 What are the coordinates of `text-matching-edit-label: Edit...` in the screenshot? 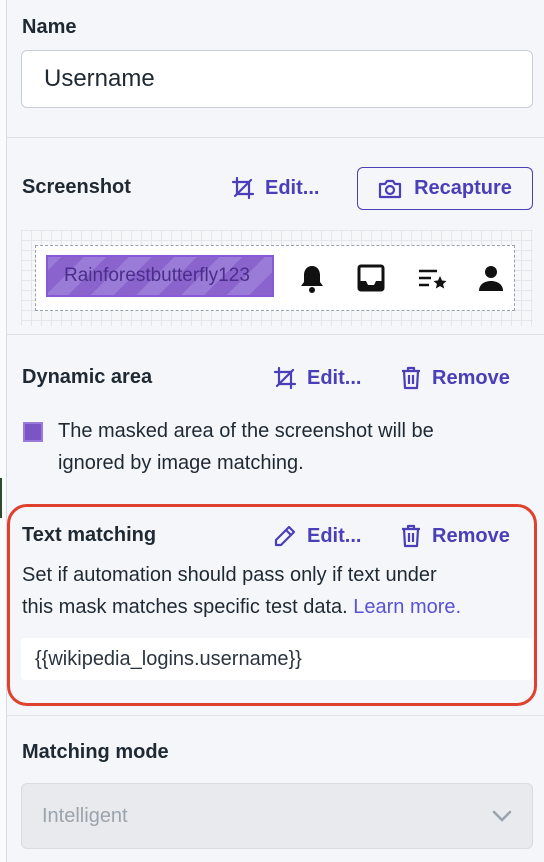 It's located at (334, 535).